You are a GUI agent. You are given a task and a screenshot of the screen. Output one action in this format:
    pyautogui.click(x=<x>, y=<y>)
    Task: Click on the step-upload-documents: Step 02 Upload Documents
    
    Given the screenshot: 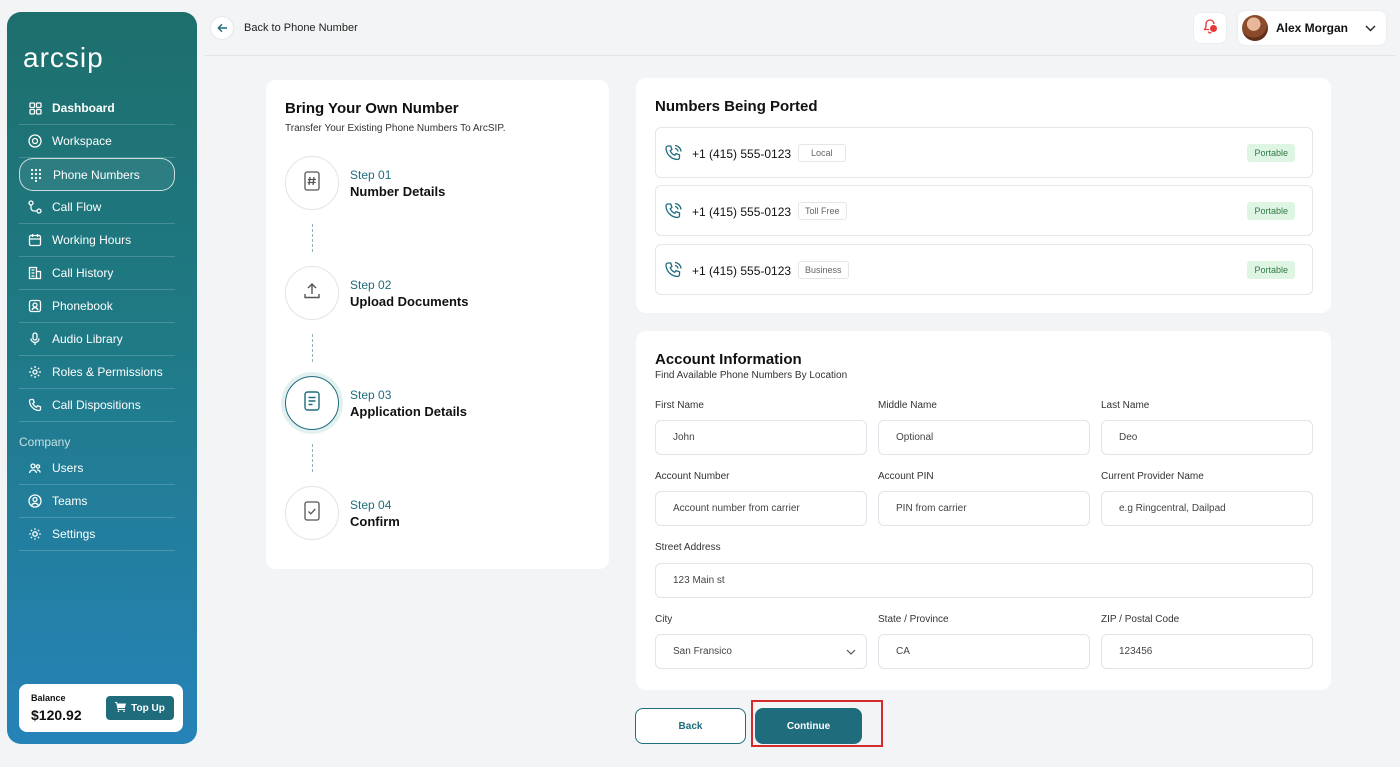 What is the action you would take?
    pyautogui.click(x=435, y=293)
    